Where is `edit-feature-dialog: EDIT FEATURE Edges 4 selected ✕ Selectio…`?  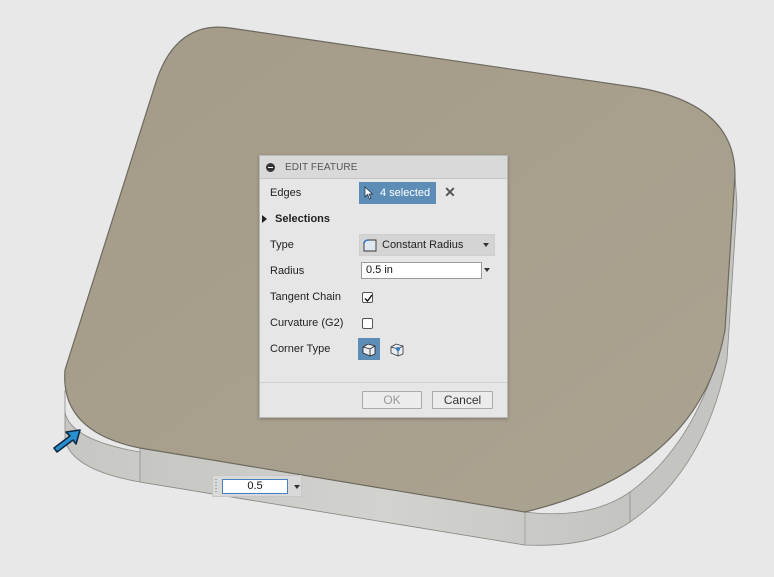 edit-feature-dialog: EDIT FEATURE Edges 4 selected ✕ Selectio… is located at coordinates (383, 286).